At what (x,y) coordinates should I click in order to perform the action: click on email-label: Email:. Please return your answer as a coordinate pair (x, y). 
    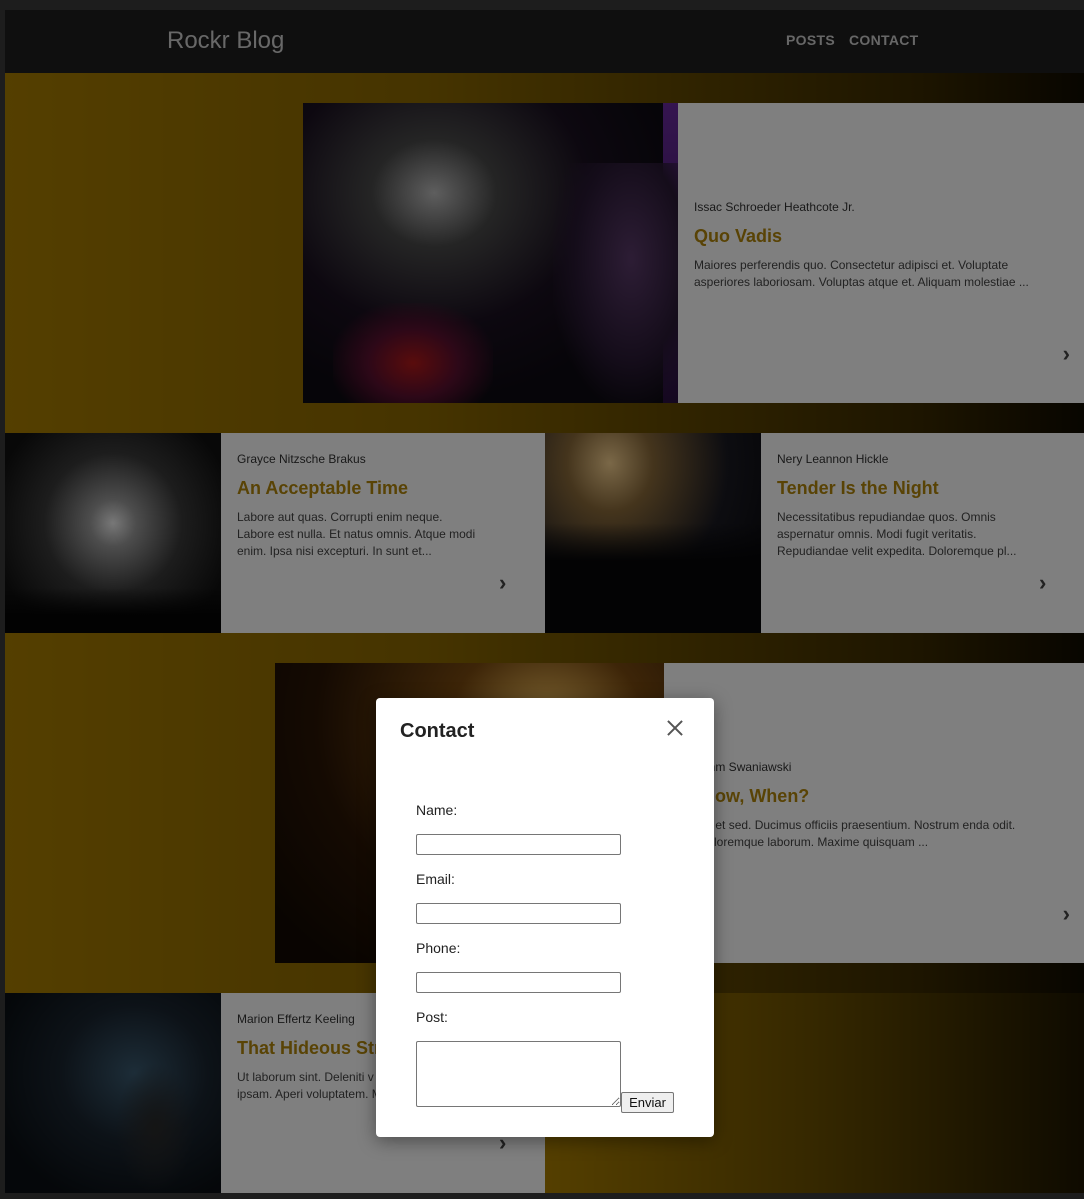
    Looking at the image, I should click on (435, 879).